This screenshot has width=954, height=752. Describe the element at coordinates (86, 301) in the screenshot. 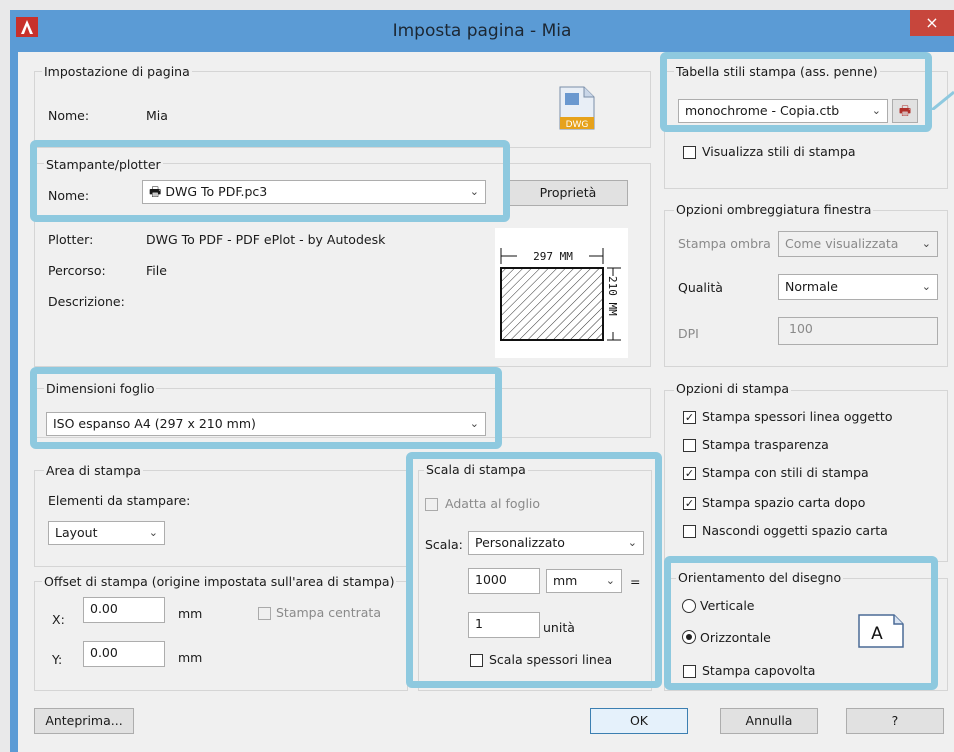

I see `description-label: Descrizione:` at that location.